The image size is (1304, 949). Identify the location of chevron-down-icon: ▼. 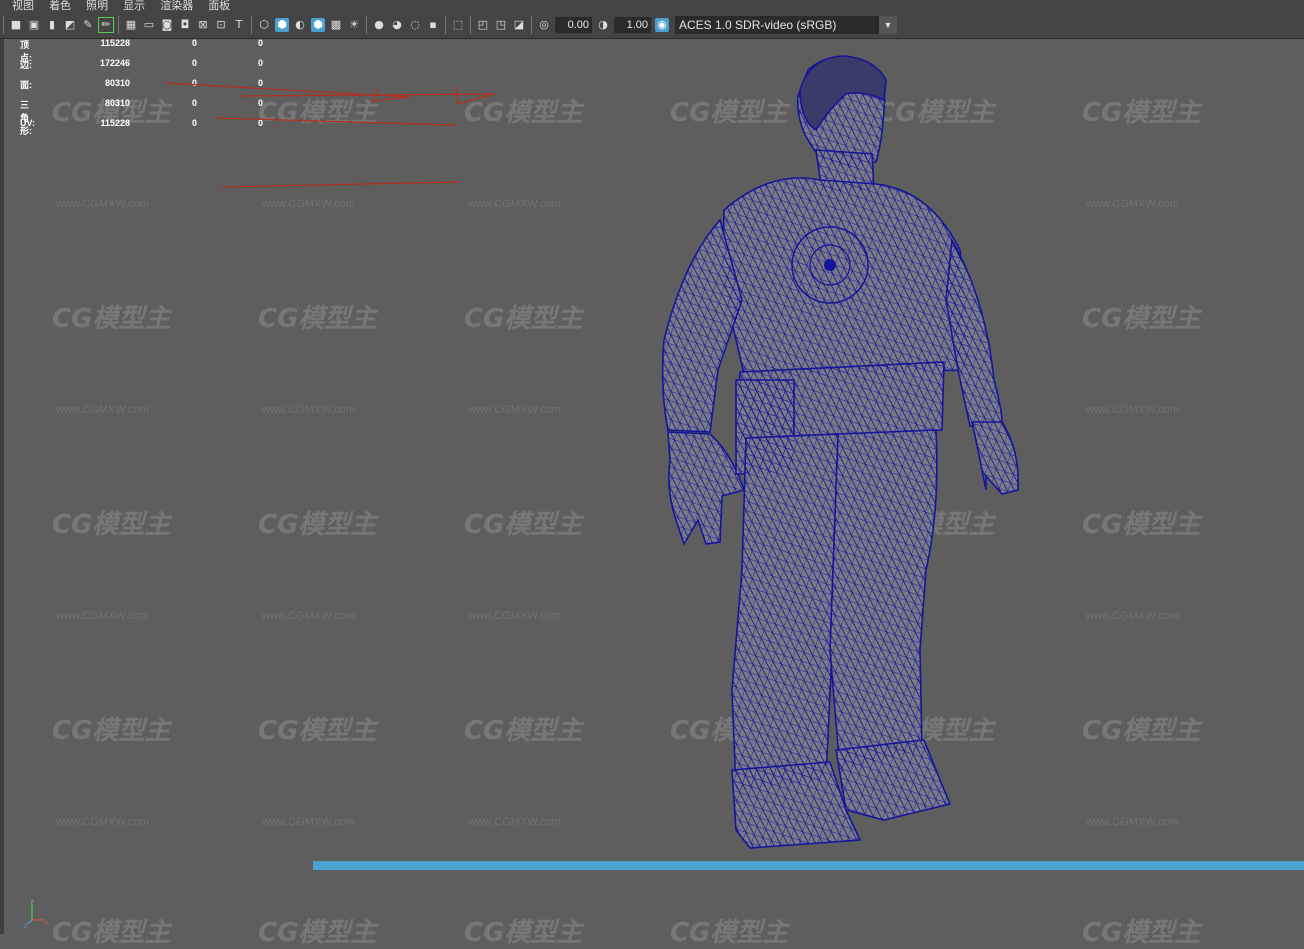
(888, 25).